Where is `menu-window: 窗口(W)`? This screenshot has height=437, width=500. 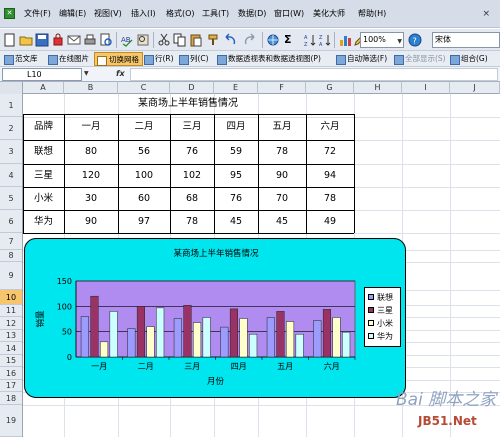 menu-window: 窗口(W) is located at coordinates (289, 14).